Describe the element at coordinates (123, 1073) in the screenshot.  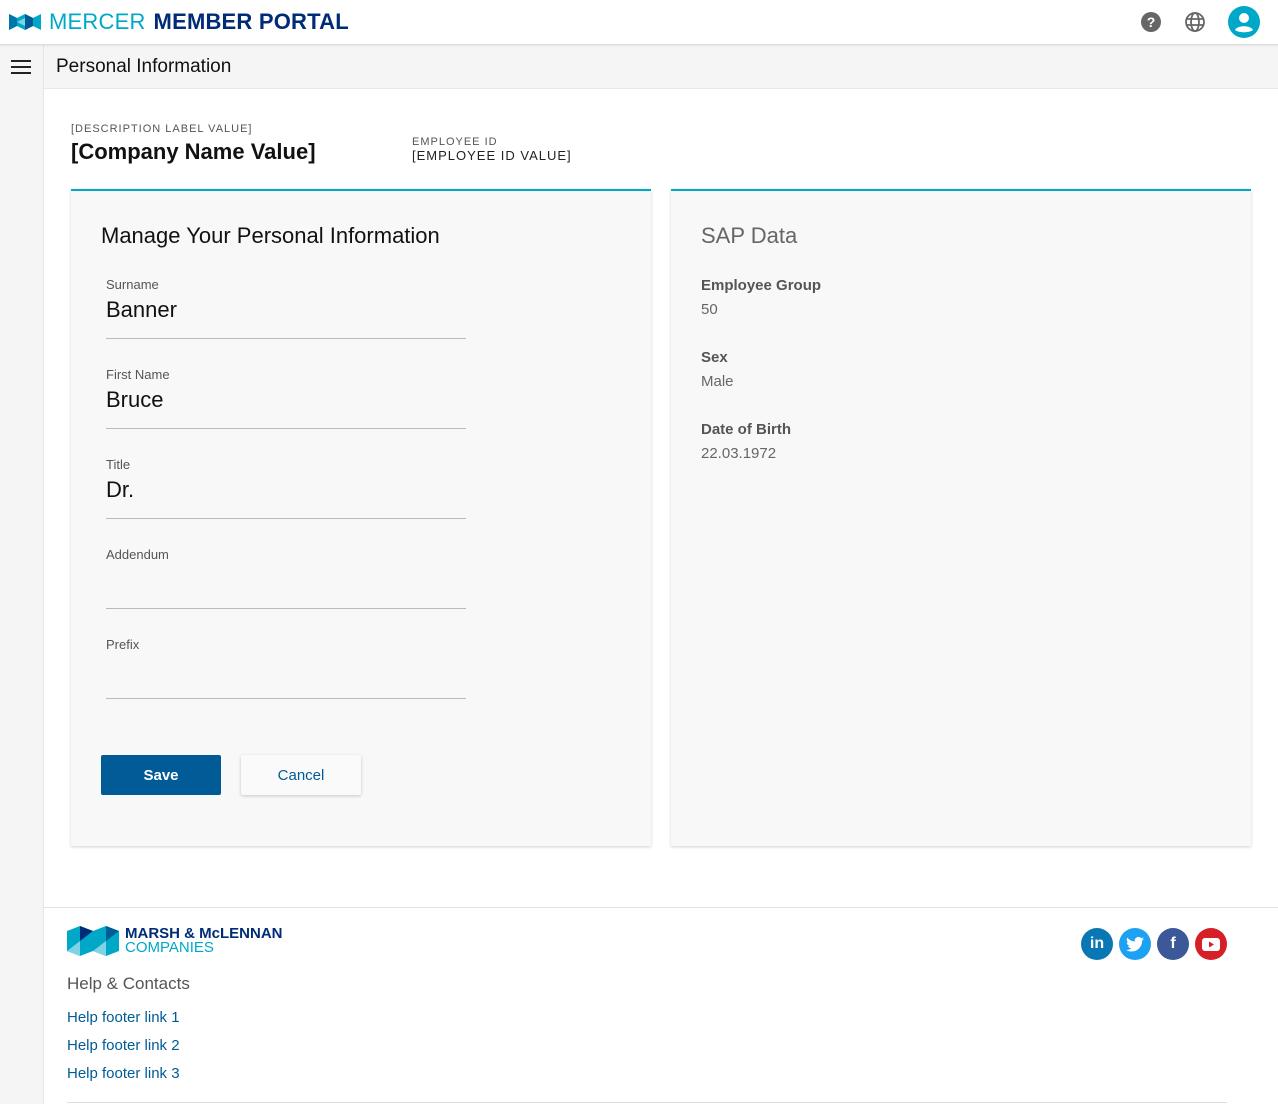
I see `footer-link-3: Help footer link 3` at that location.